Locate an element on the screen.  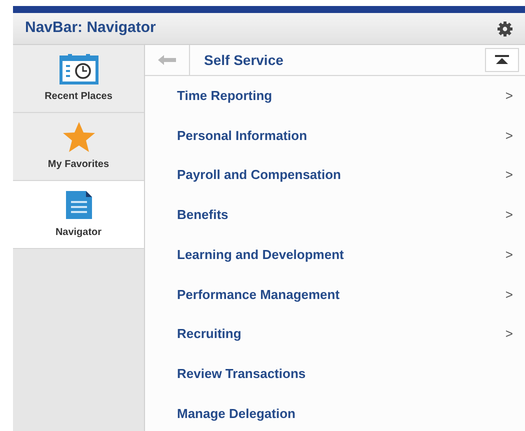
menu-item-label: Performance Management is located at coordinates (258, 295).